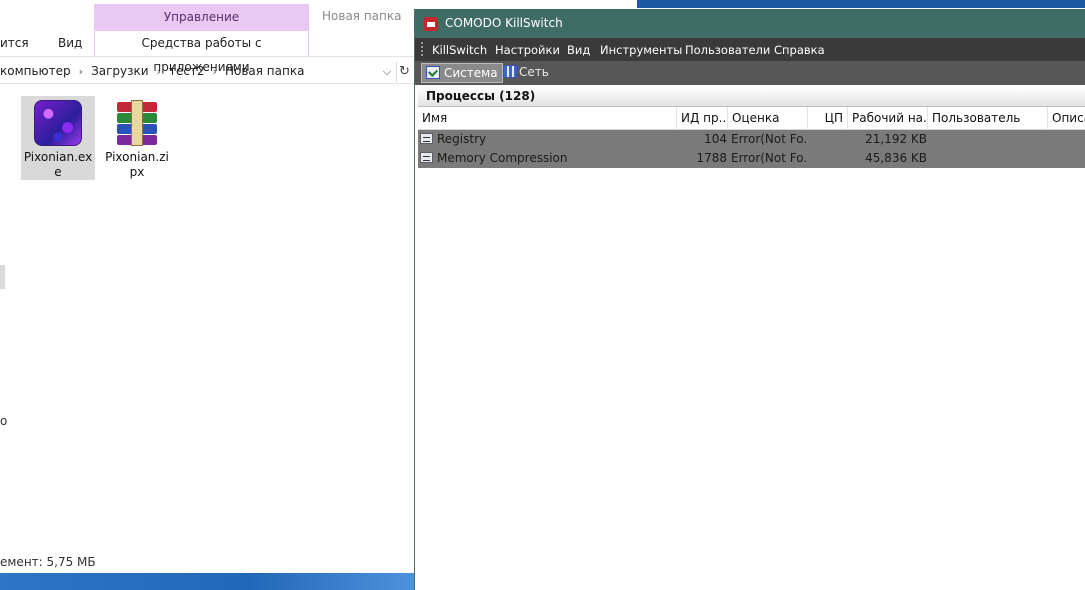 The width and height of the screenshot is (1085, 590). What do you see at coordinates (1066, 118) in the screenshot?
I see `column-header-description: Описа` at bounding box center [1066, 118].